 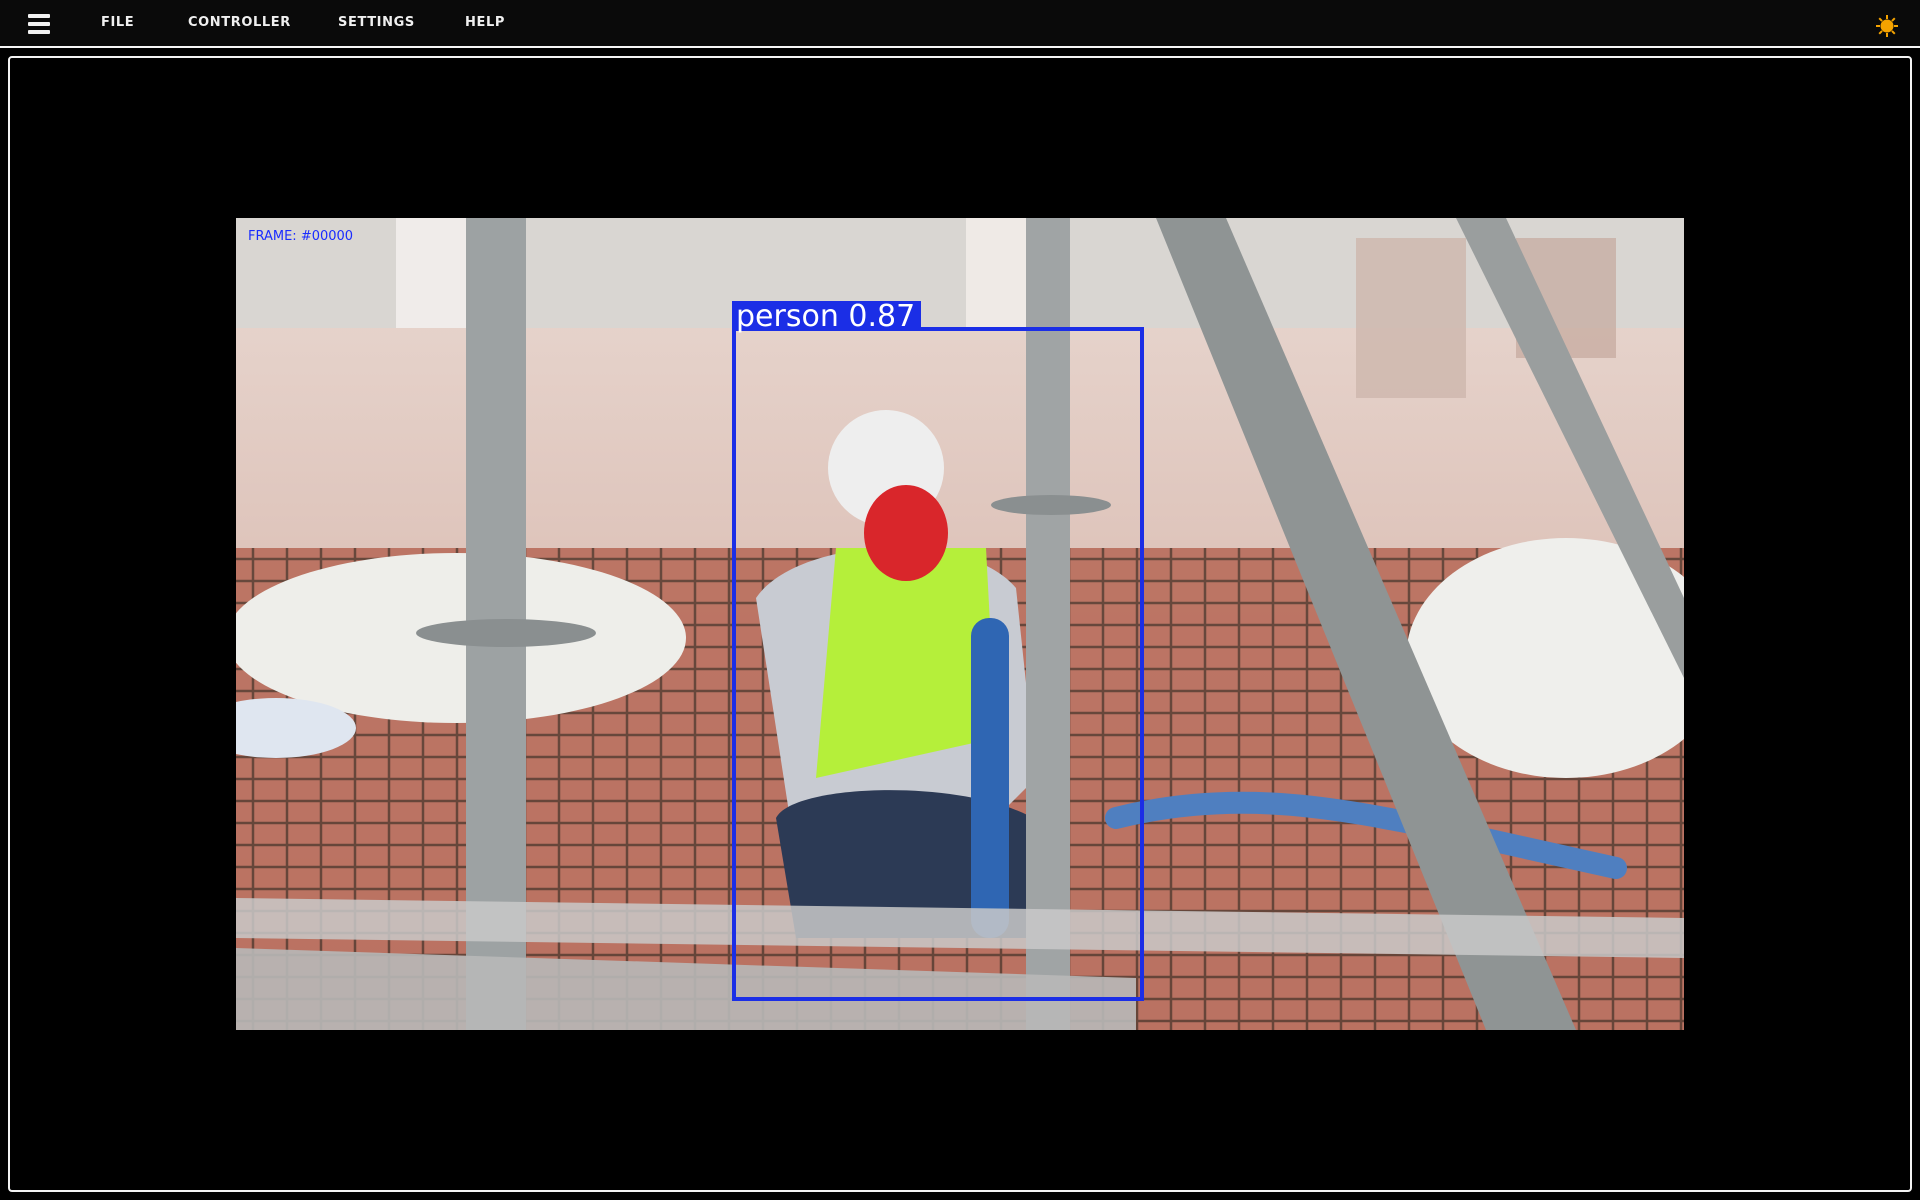 I want to click on menu-file: FILE, so click(x=117, y=22).